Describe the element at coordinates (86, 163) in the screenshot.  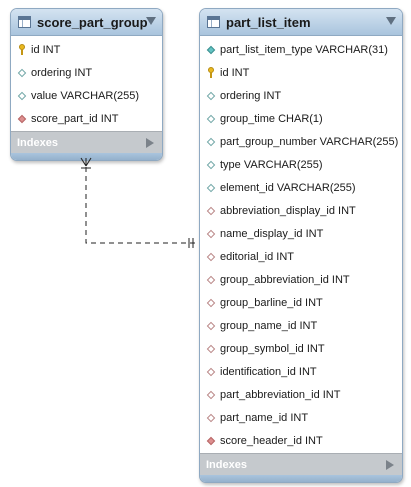
I see `crow-foot-many-icon` at that location.